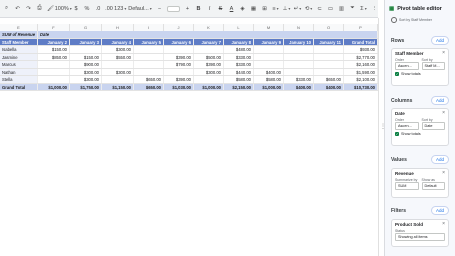  I want to click on strikethrough-button: S, so click(220, 8).